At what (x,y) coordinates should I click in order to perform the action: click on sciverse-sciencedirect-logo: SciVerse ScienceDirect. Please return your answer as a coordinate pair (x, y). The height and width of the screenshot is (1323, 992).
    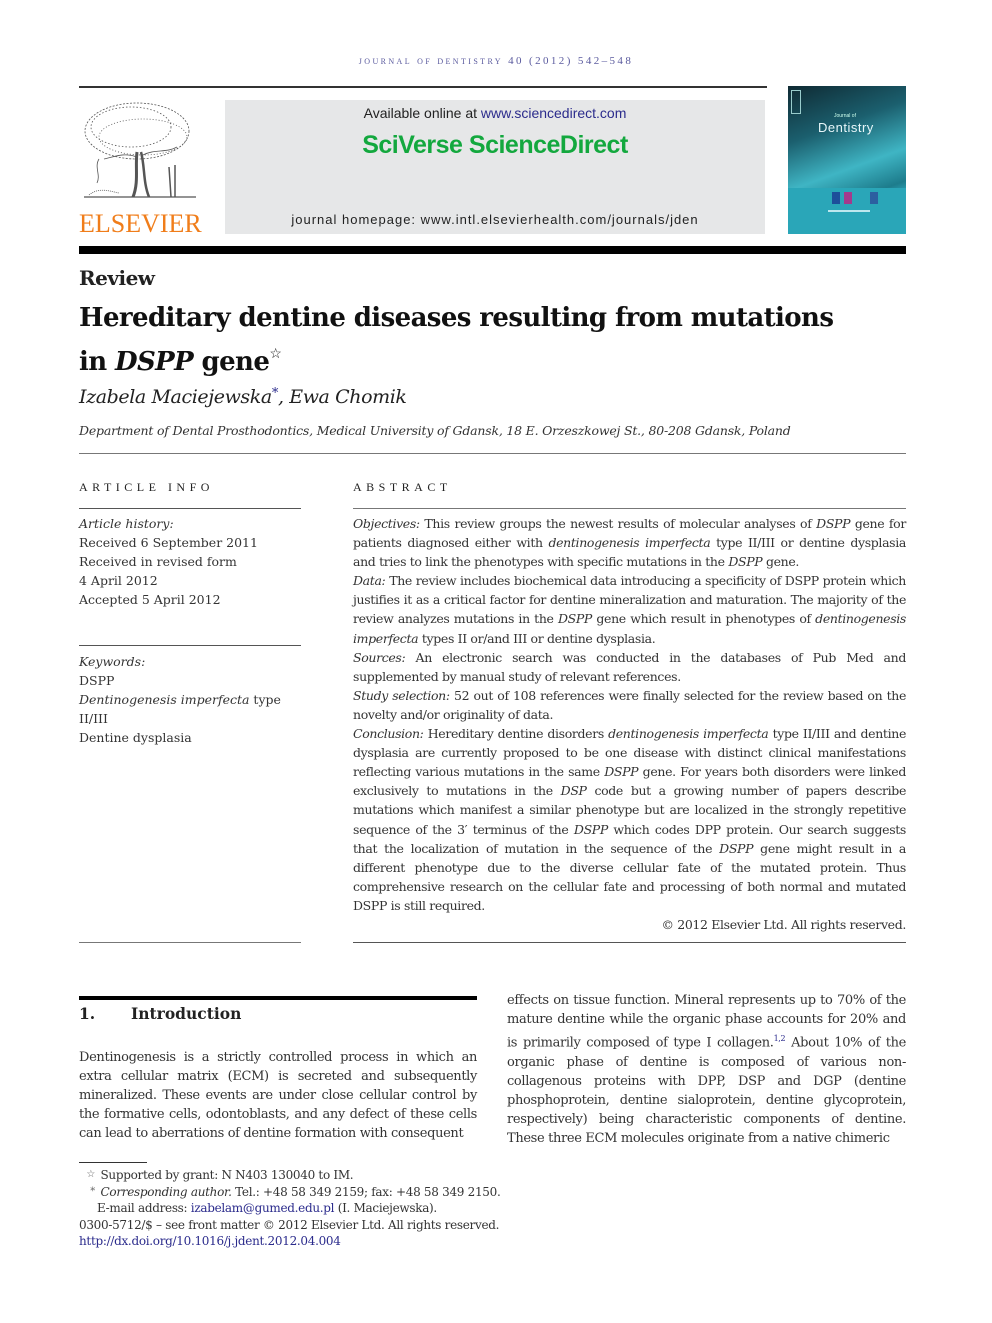
    Looking at the image, I should click on (495, 145).